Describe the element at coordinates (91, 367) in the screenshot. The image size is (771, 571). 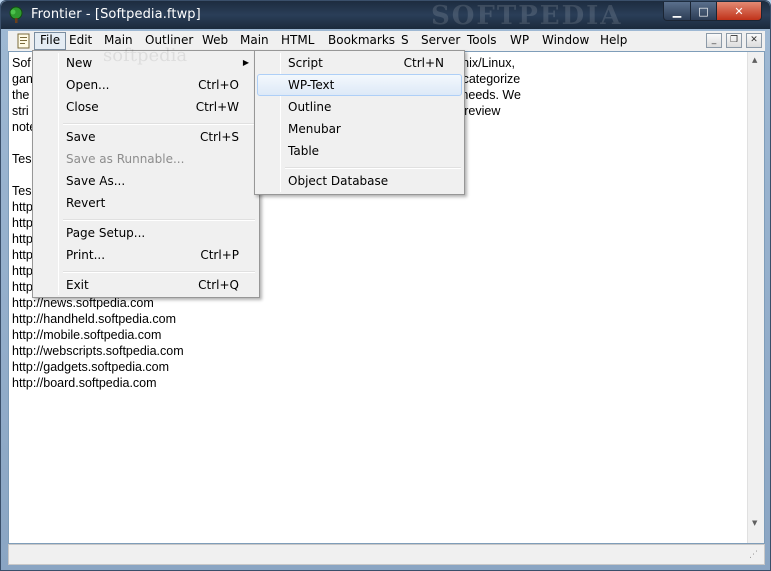
I see `document-line: http://gadgets.softpedia.com` at that location.